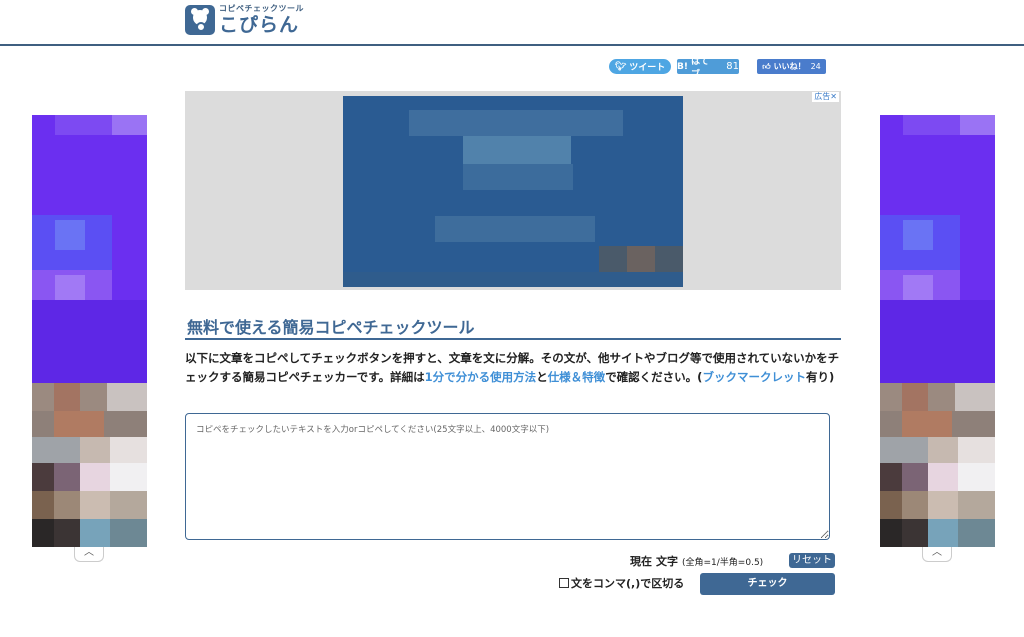  I want to click on check-button: チェック, so click(767, 584).